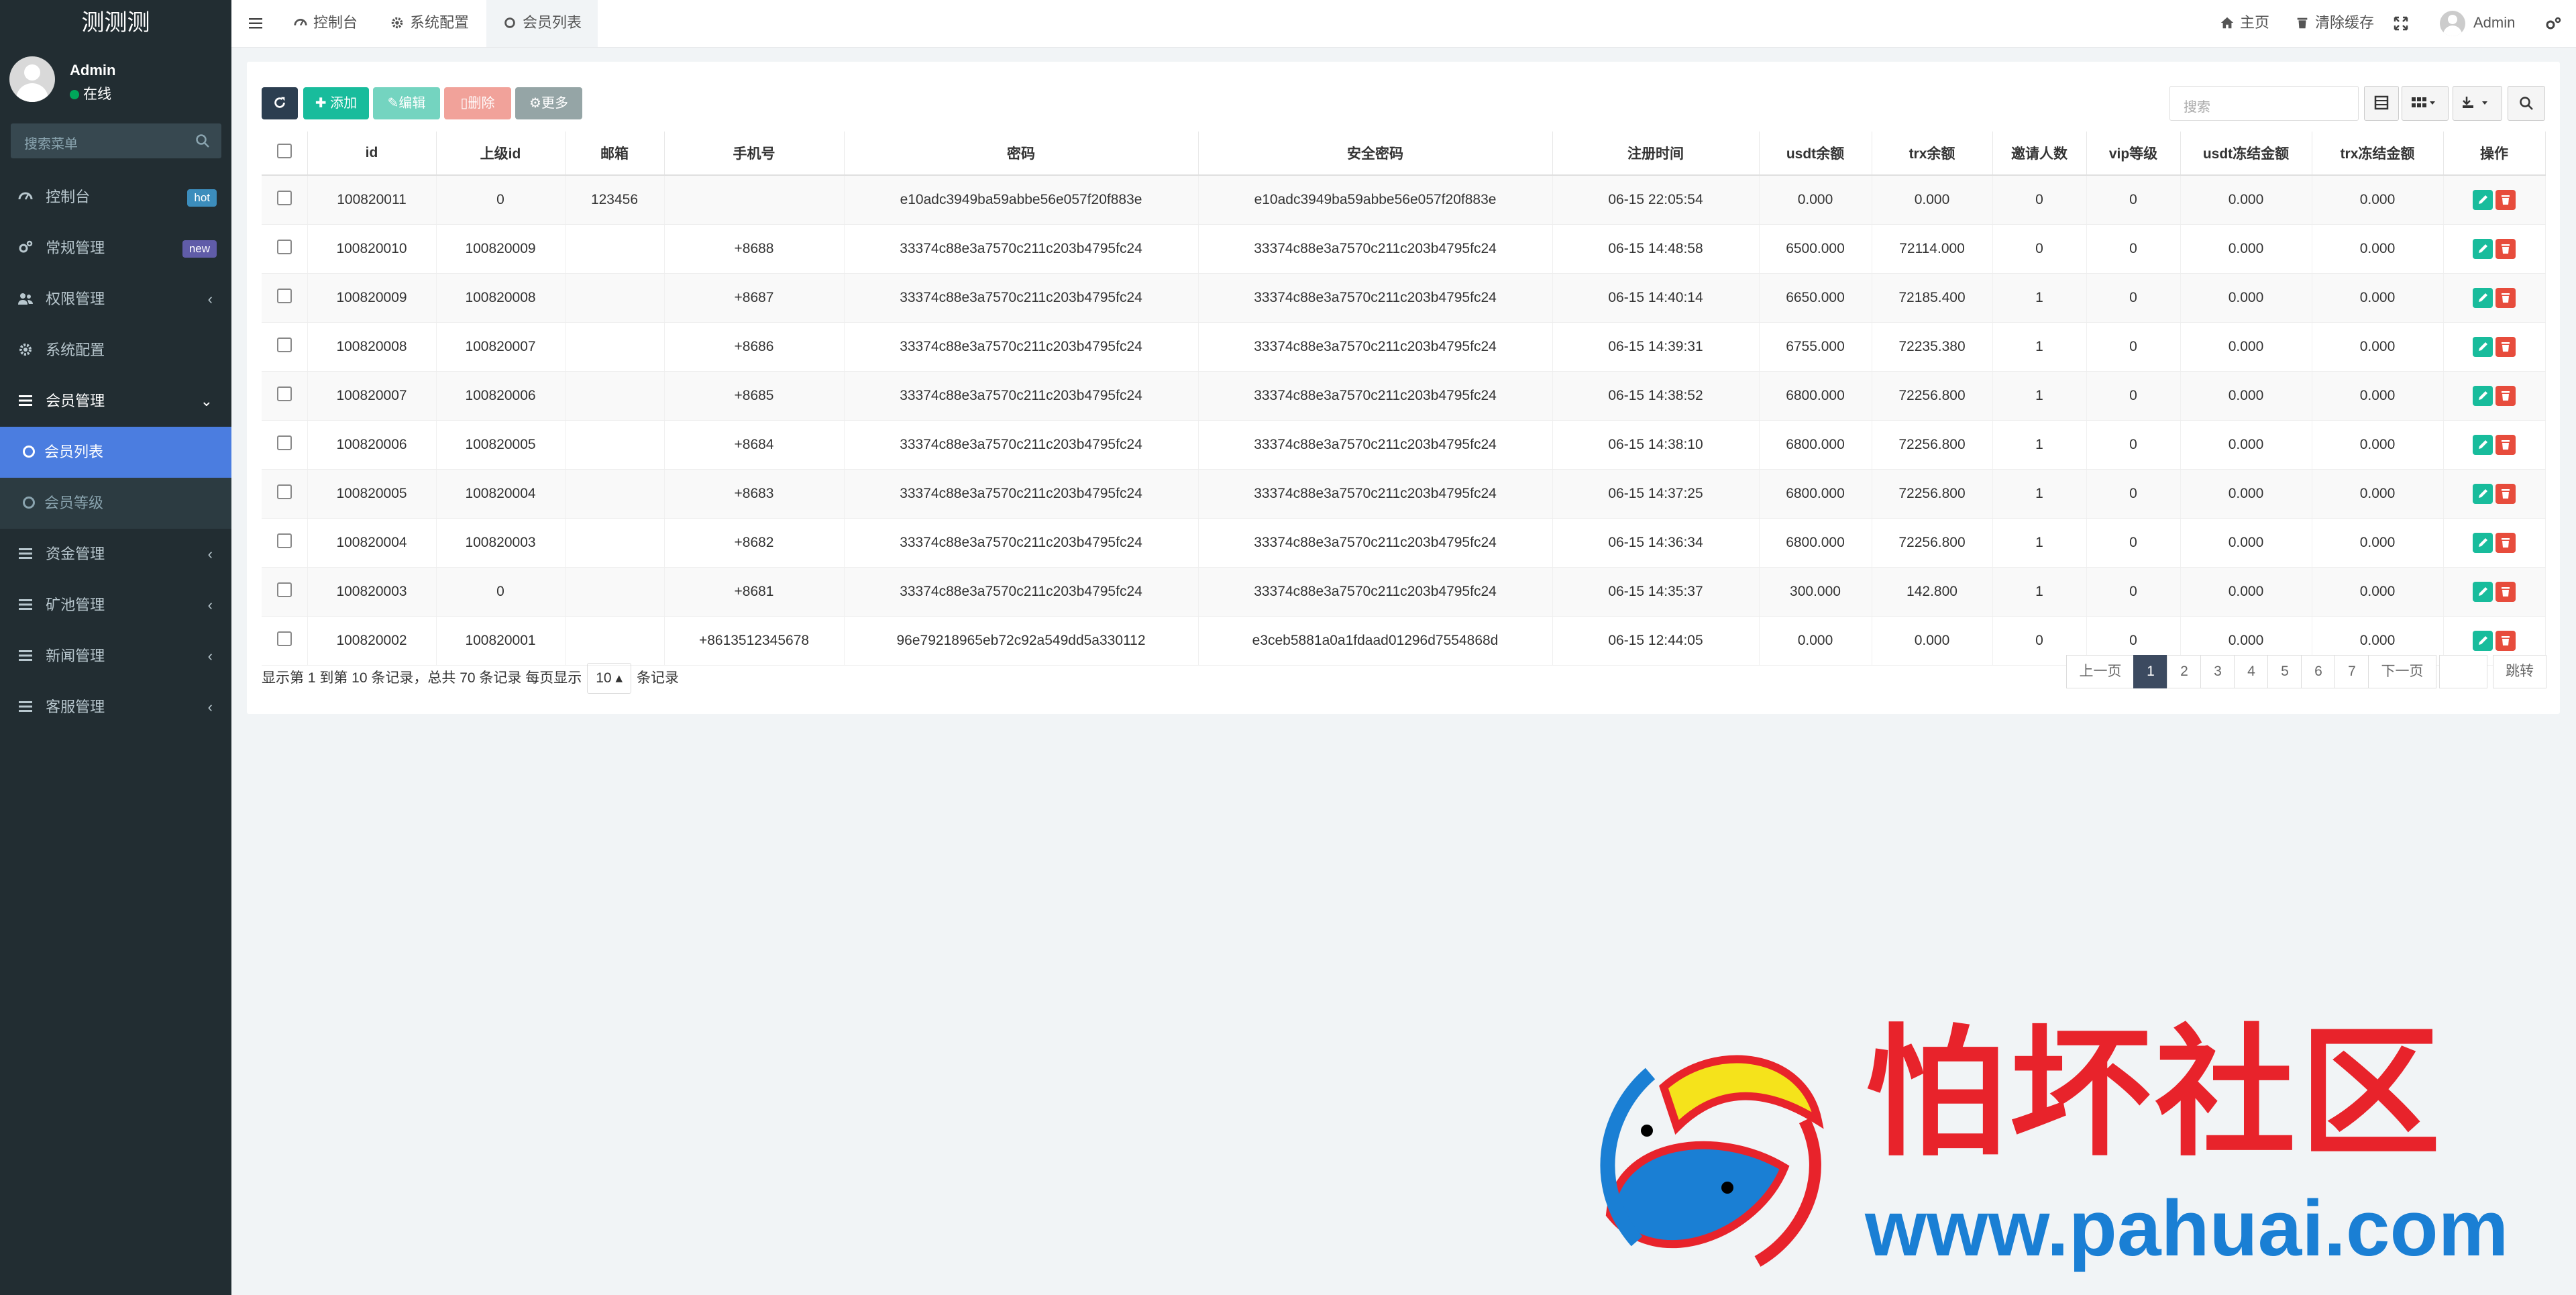 This screenshot has width=2576, height=1295. Describe the element at coordinates (2246, 154) in the screenshot. I see `column-header: usdt冻结金额` at that location.